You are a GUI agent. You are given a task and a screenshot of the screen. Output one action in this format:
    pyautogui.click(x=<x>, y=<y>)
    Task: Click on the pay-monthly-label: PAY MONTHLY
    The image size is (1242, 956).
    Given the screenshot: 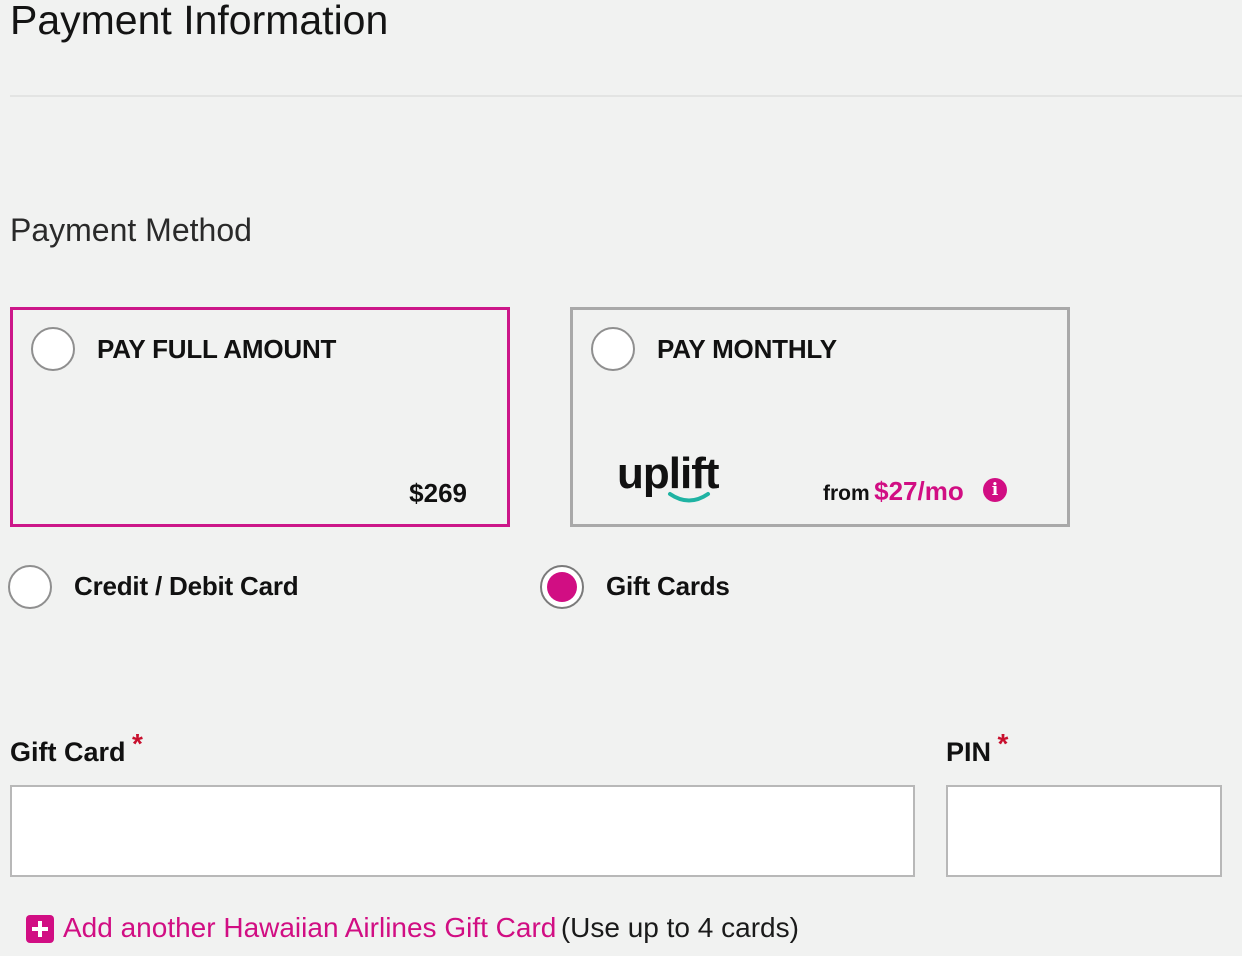 What is the action you would take?
    pyautogui.click(x=747, y=349)
    